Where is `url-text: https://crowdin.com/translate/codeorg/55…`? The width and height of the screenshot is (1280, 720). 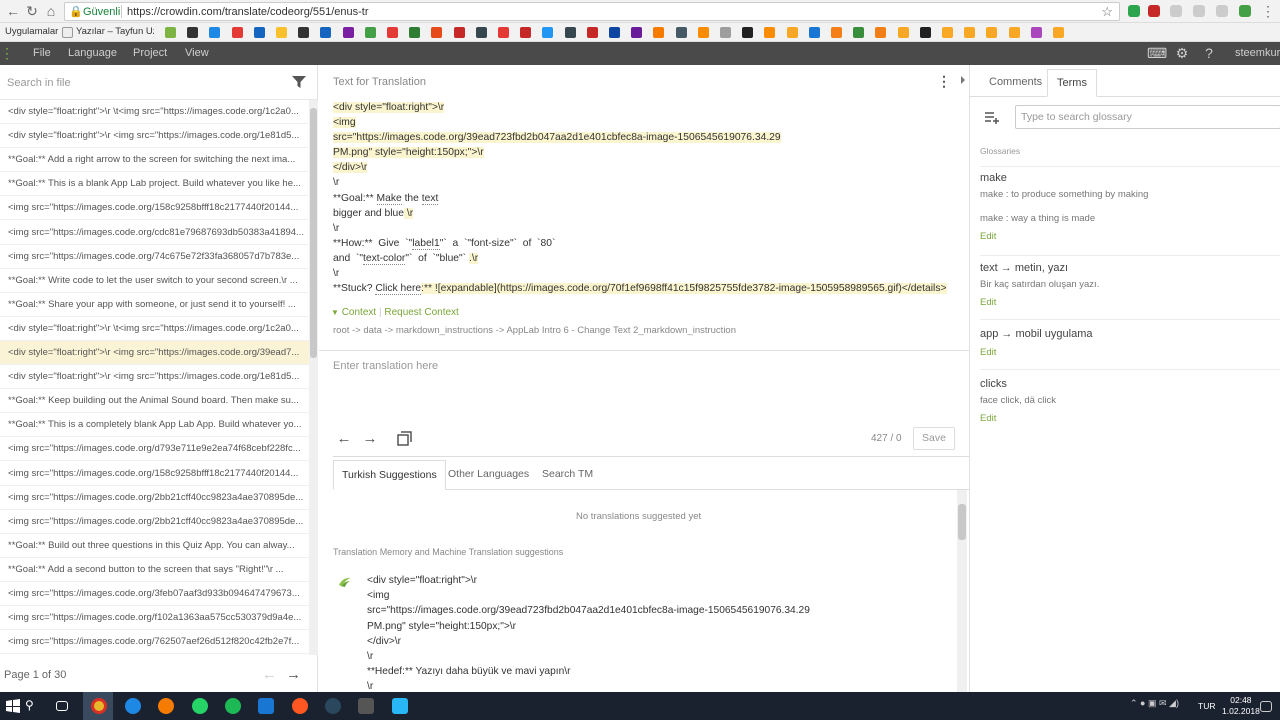
url-text: https://crowdin.com/translate/codeorg/55… is located at coordinates (248, 12).